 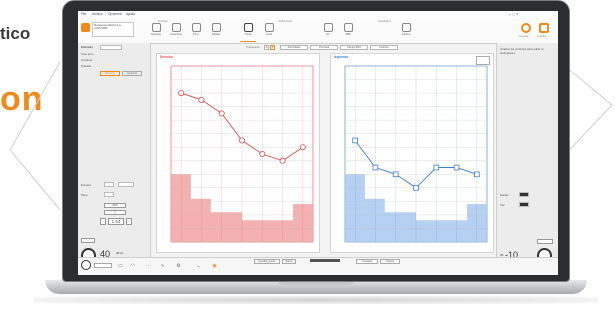 What do you see at coordinates (406, 31) in the screenshot?
I see `ribbon-button-report: Informe` at bounding box center [406, 31].